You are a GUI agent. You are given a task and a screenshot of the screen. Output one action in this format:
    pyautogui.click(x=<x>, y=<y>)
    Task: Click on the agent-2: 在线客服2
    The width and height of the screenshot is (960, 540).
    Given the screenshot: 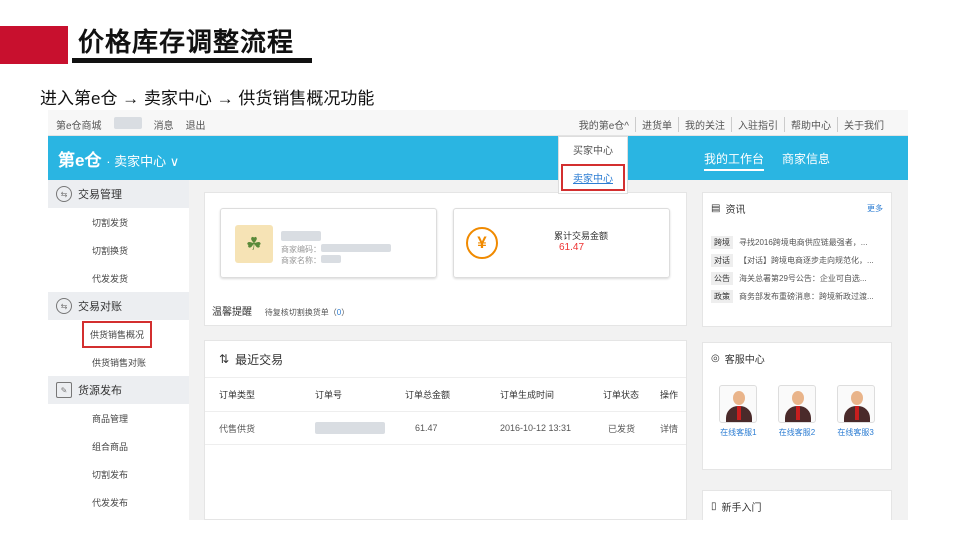 What is the action you would take?
    pyautogui.click(x=796, y=411)
    